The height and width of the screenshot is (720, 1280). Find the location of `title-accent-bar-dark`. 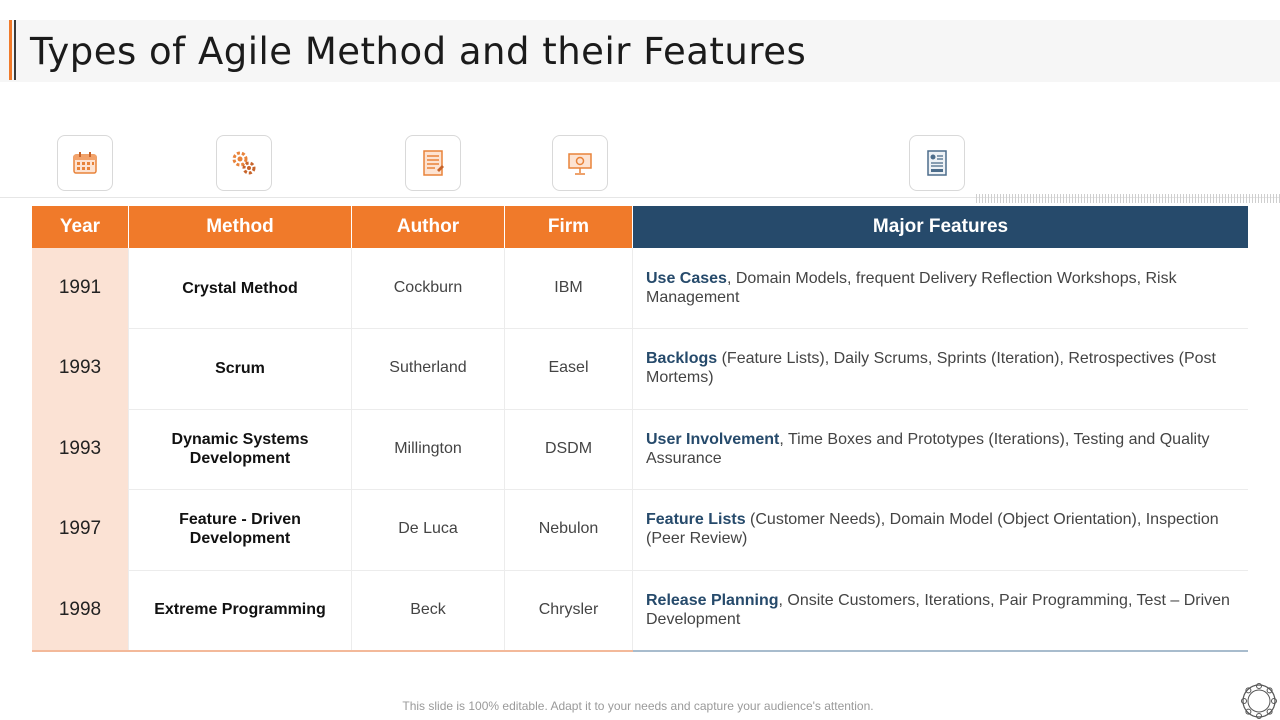

title-accent-bar-dark is located at coordinates (15, 50).